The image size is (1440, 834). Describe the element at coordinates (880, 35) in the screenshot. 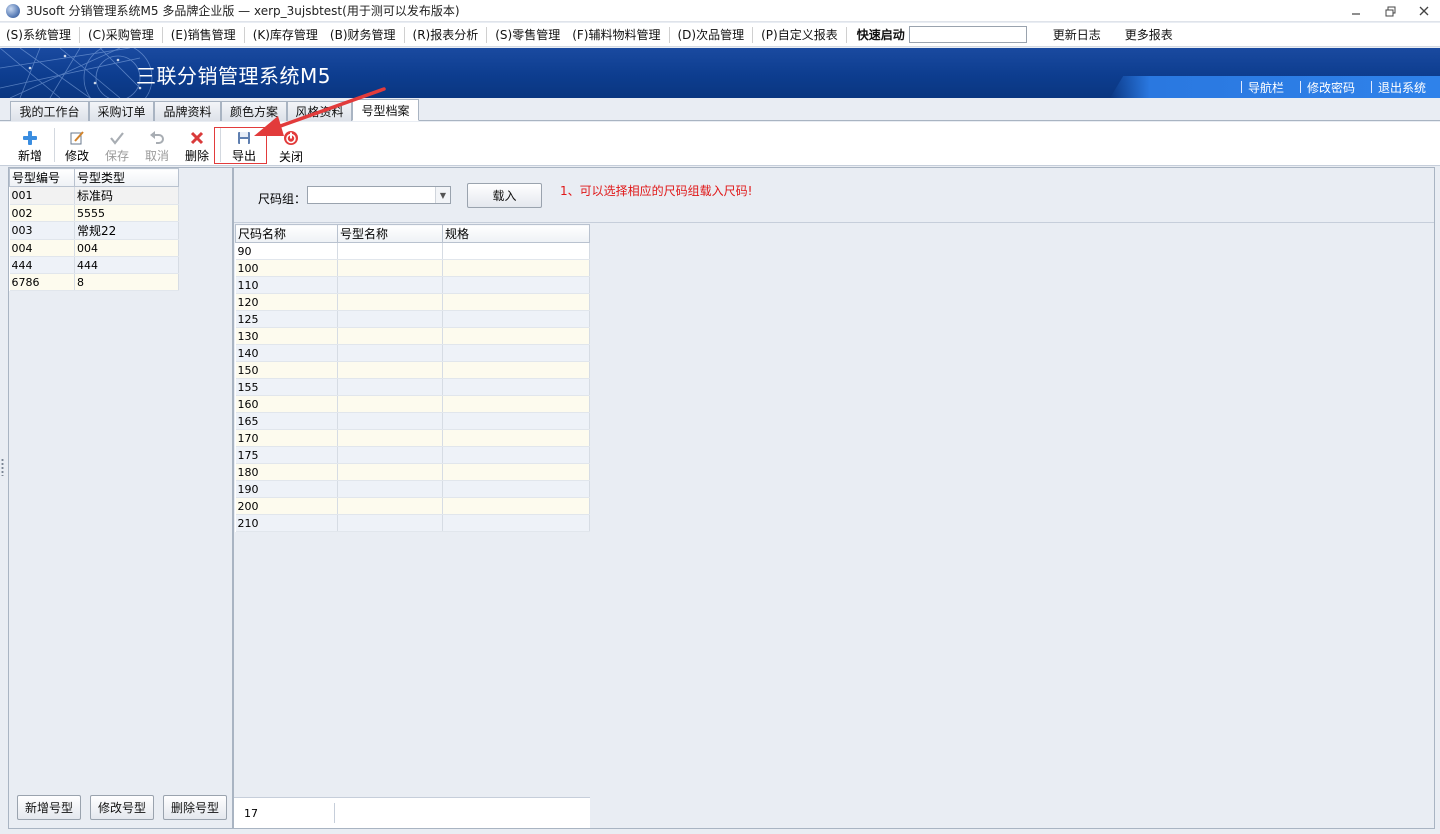

I see `quick-start-label: 快速启动` at that location.